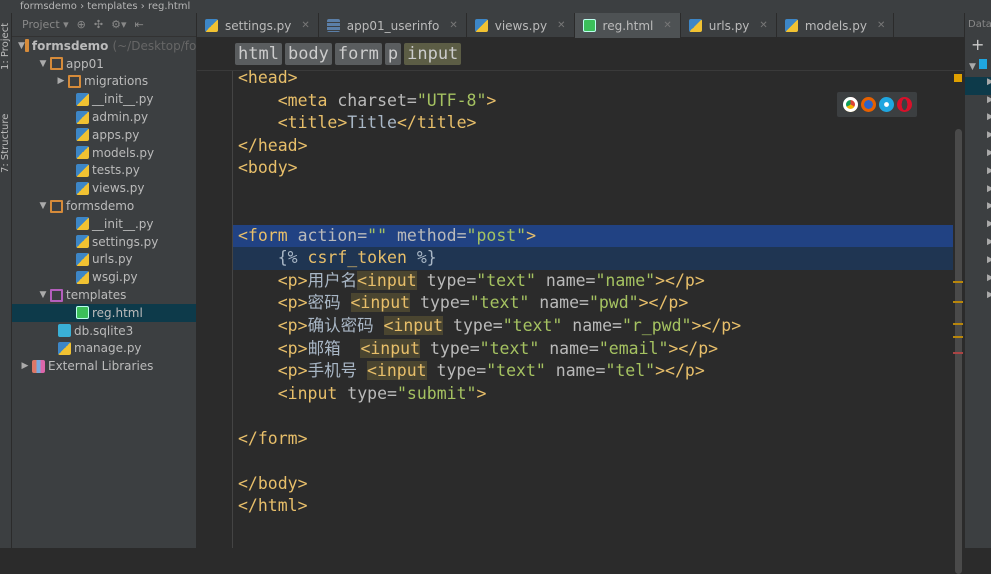 The width and height of the screenshot is (991, 574). What do you see at coordinates (433, 54) in the screenshot?
I see `breadcrumb-item: input` at bounding box center [433, 54].